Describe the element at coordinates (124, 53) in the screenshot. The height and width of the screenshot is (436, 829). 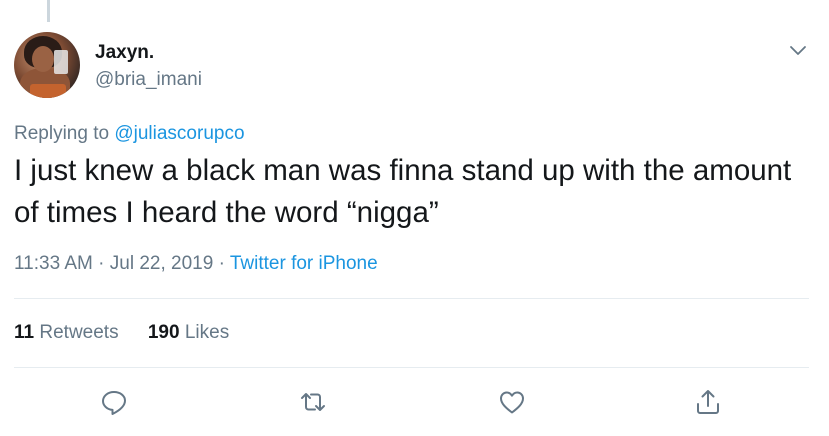
I see `display-name: Jaxyn.` at that location.